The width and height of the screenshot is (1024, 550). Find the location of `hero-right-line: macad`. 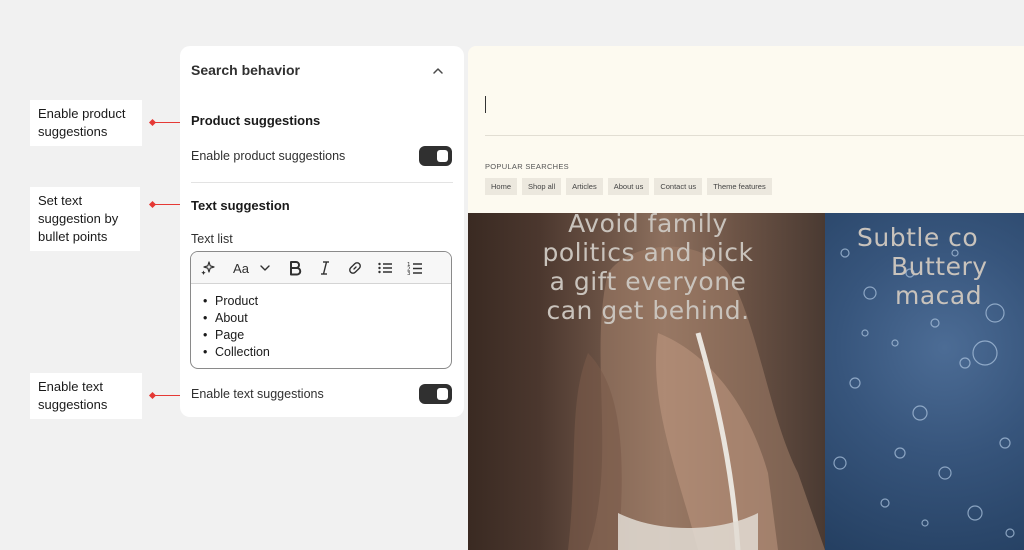

hero-right-line: macad is located at coordinates (939, 295).